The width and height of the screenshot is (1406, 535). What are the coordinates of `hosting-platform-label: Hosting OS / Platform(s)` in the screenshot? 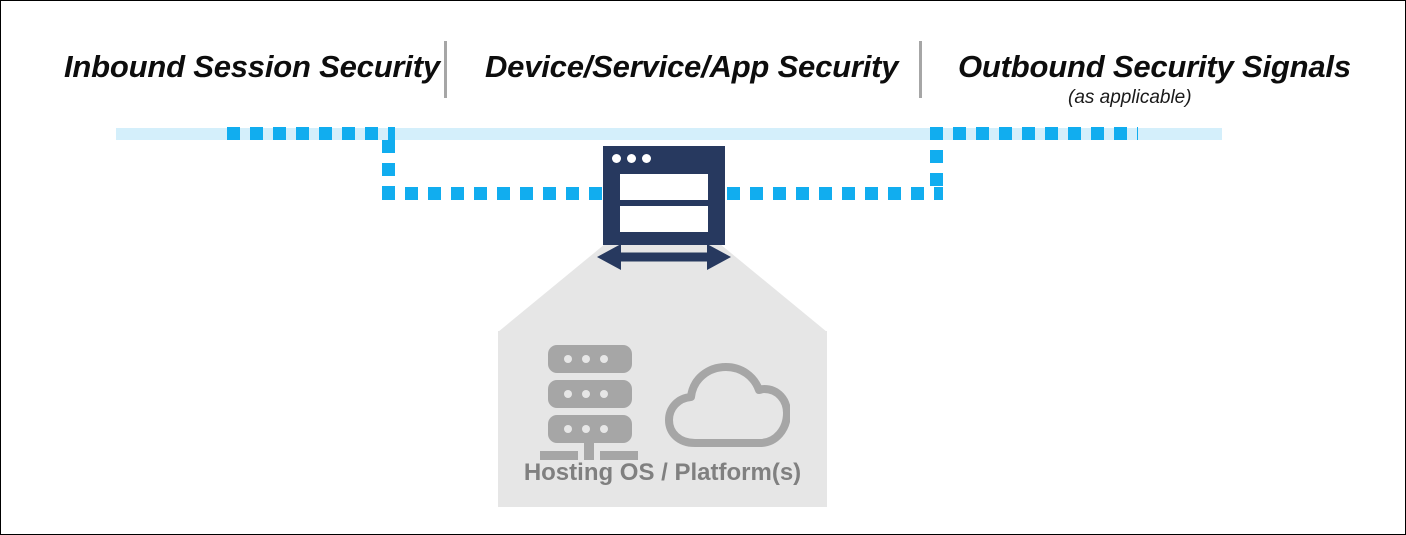 It's located at (662, 472).